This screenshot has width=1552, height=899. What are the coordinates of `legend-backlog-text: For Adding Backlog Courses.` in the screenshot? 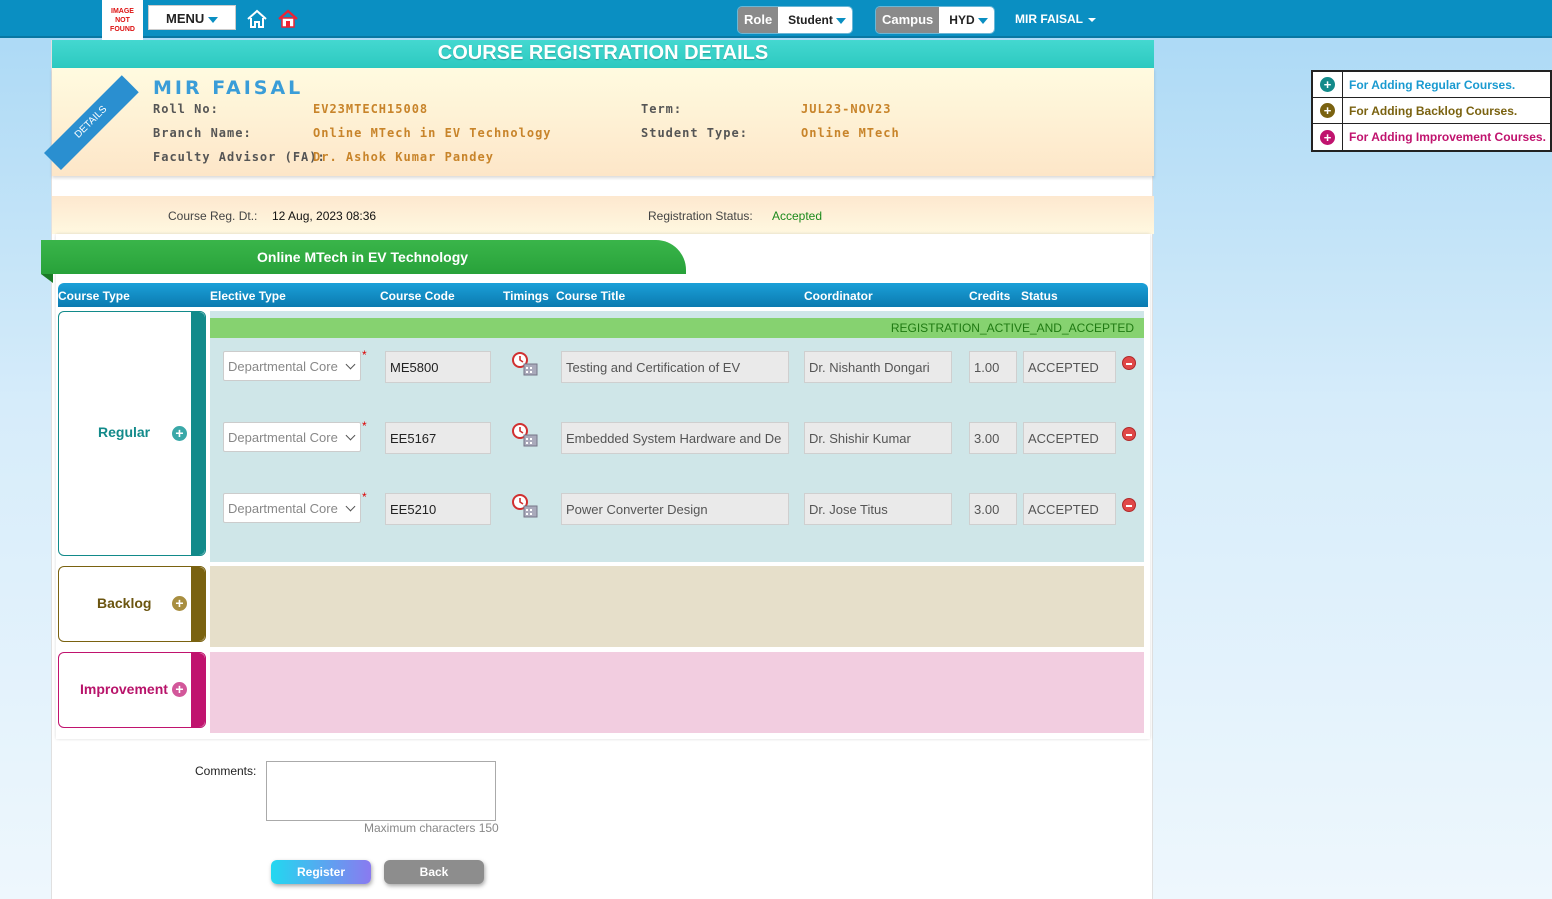 It's located at (1433, 110).